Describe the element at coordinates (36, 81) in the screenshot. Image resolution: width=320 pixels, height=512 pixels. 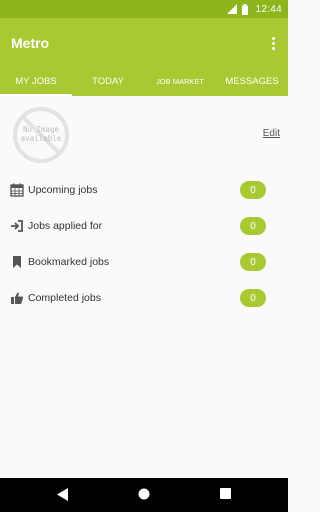
I see `tab-my-jobs: MY JOBS` at that location.